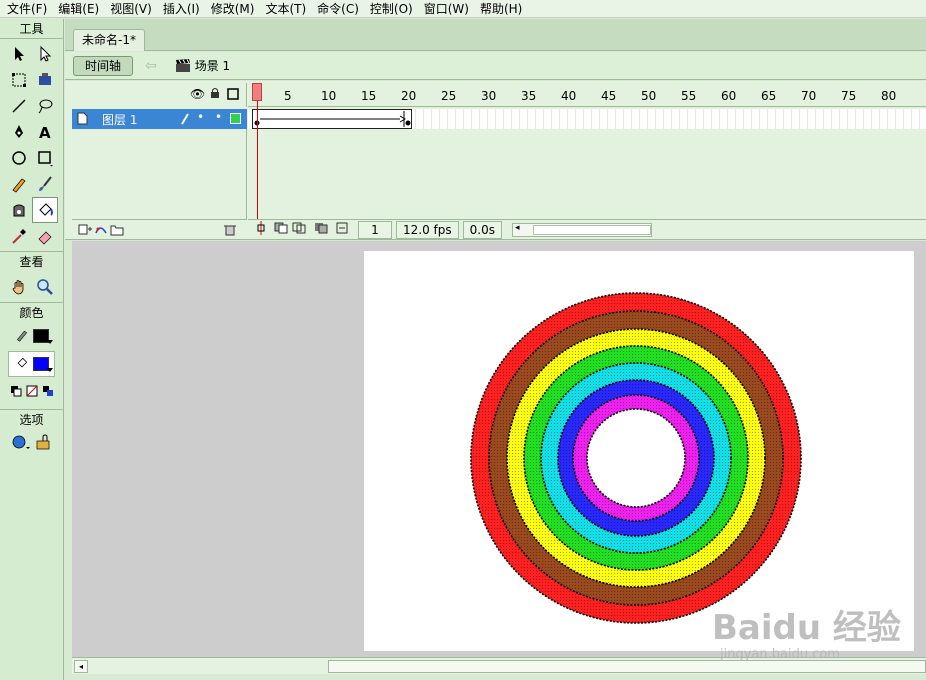 Image resolution: width=926 pixels, height=680 pixels. I want to click on onion-outline-icon, so click(299, 229).